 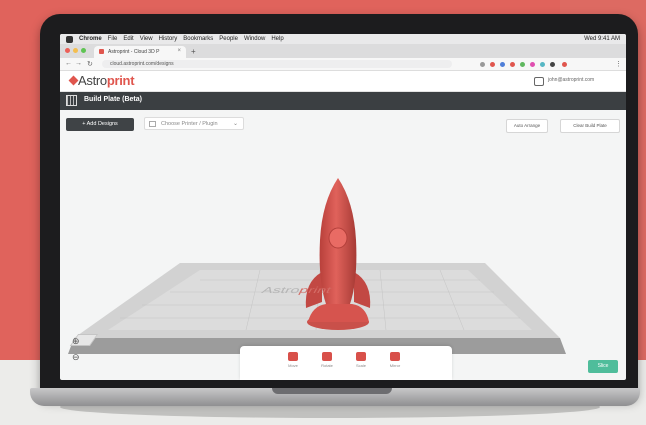 What do you see at coordinates (228, 39) in the screenshot?
I see `menu-people: People` at bounding box center [228, 39].